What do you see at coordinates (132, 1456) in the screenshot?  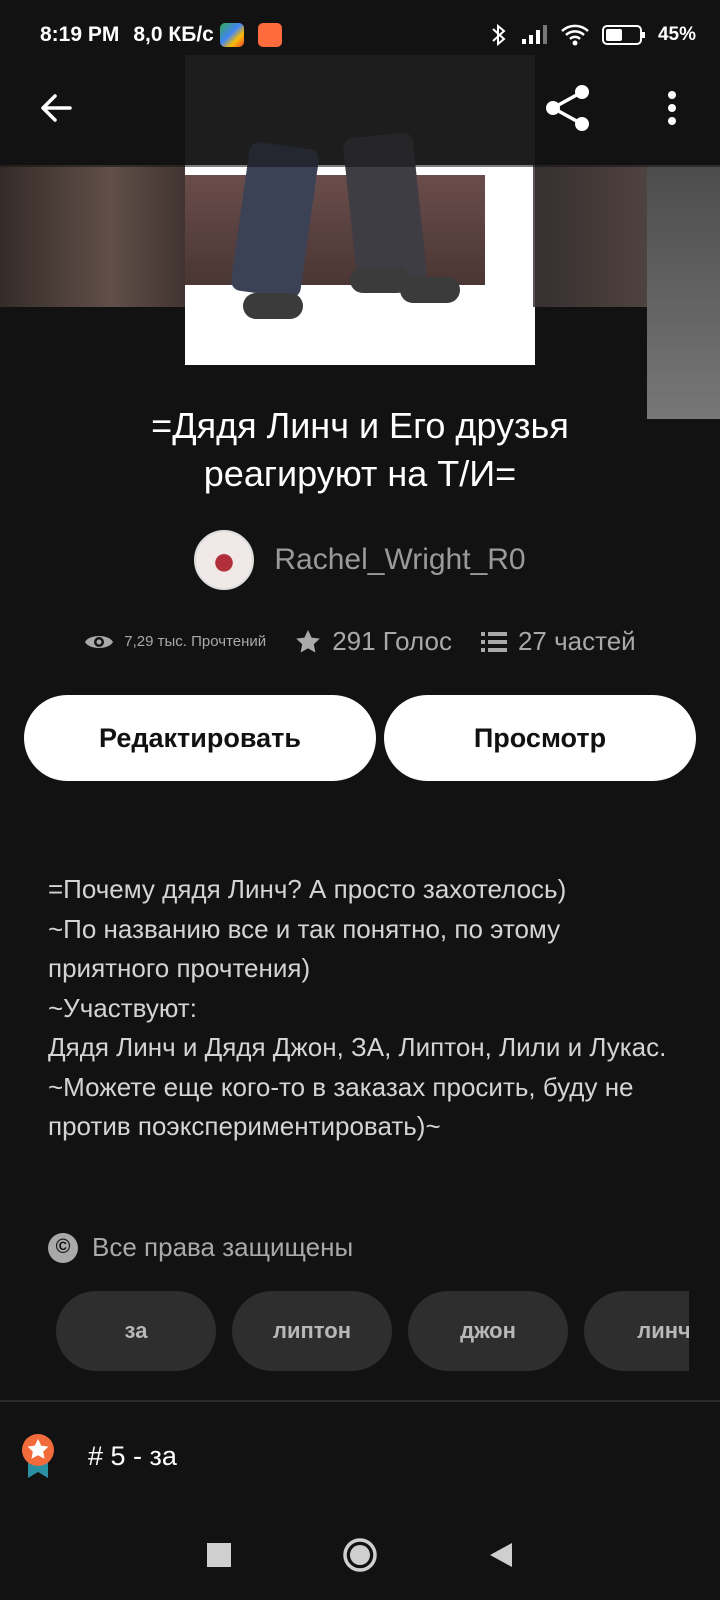 I see `ranking-text: # 5 - за` at bounding box center [132, 1456].